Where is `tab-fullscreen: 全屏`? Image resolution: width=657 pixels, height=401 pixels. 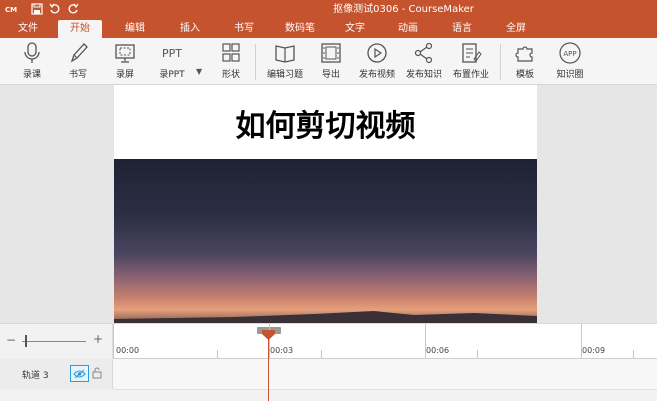
tab-fullscreen: 全屏 is located at coordinates (516, 29).